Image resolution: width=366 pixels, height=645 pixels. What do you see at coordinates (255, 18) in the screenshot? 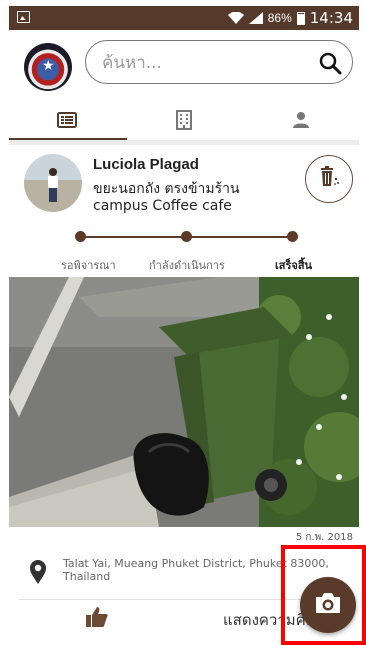
I see `signal-icon` at bounding box center [255, 18].